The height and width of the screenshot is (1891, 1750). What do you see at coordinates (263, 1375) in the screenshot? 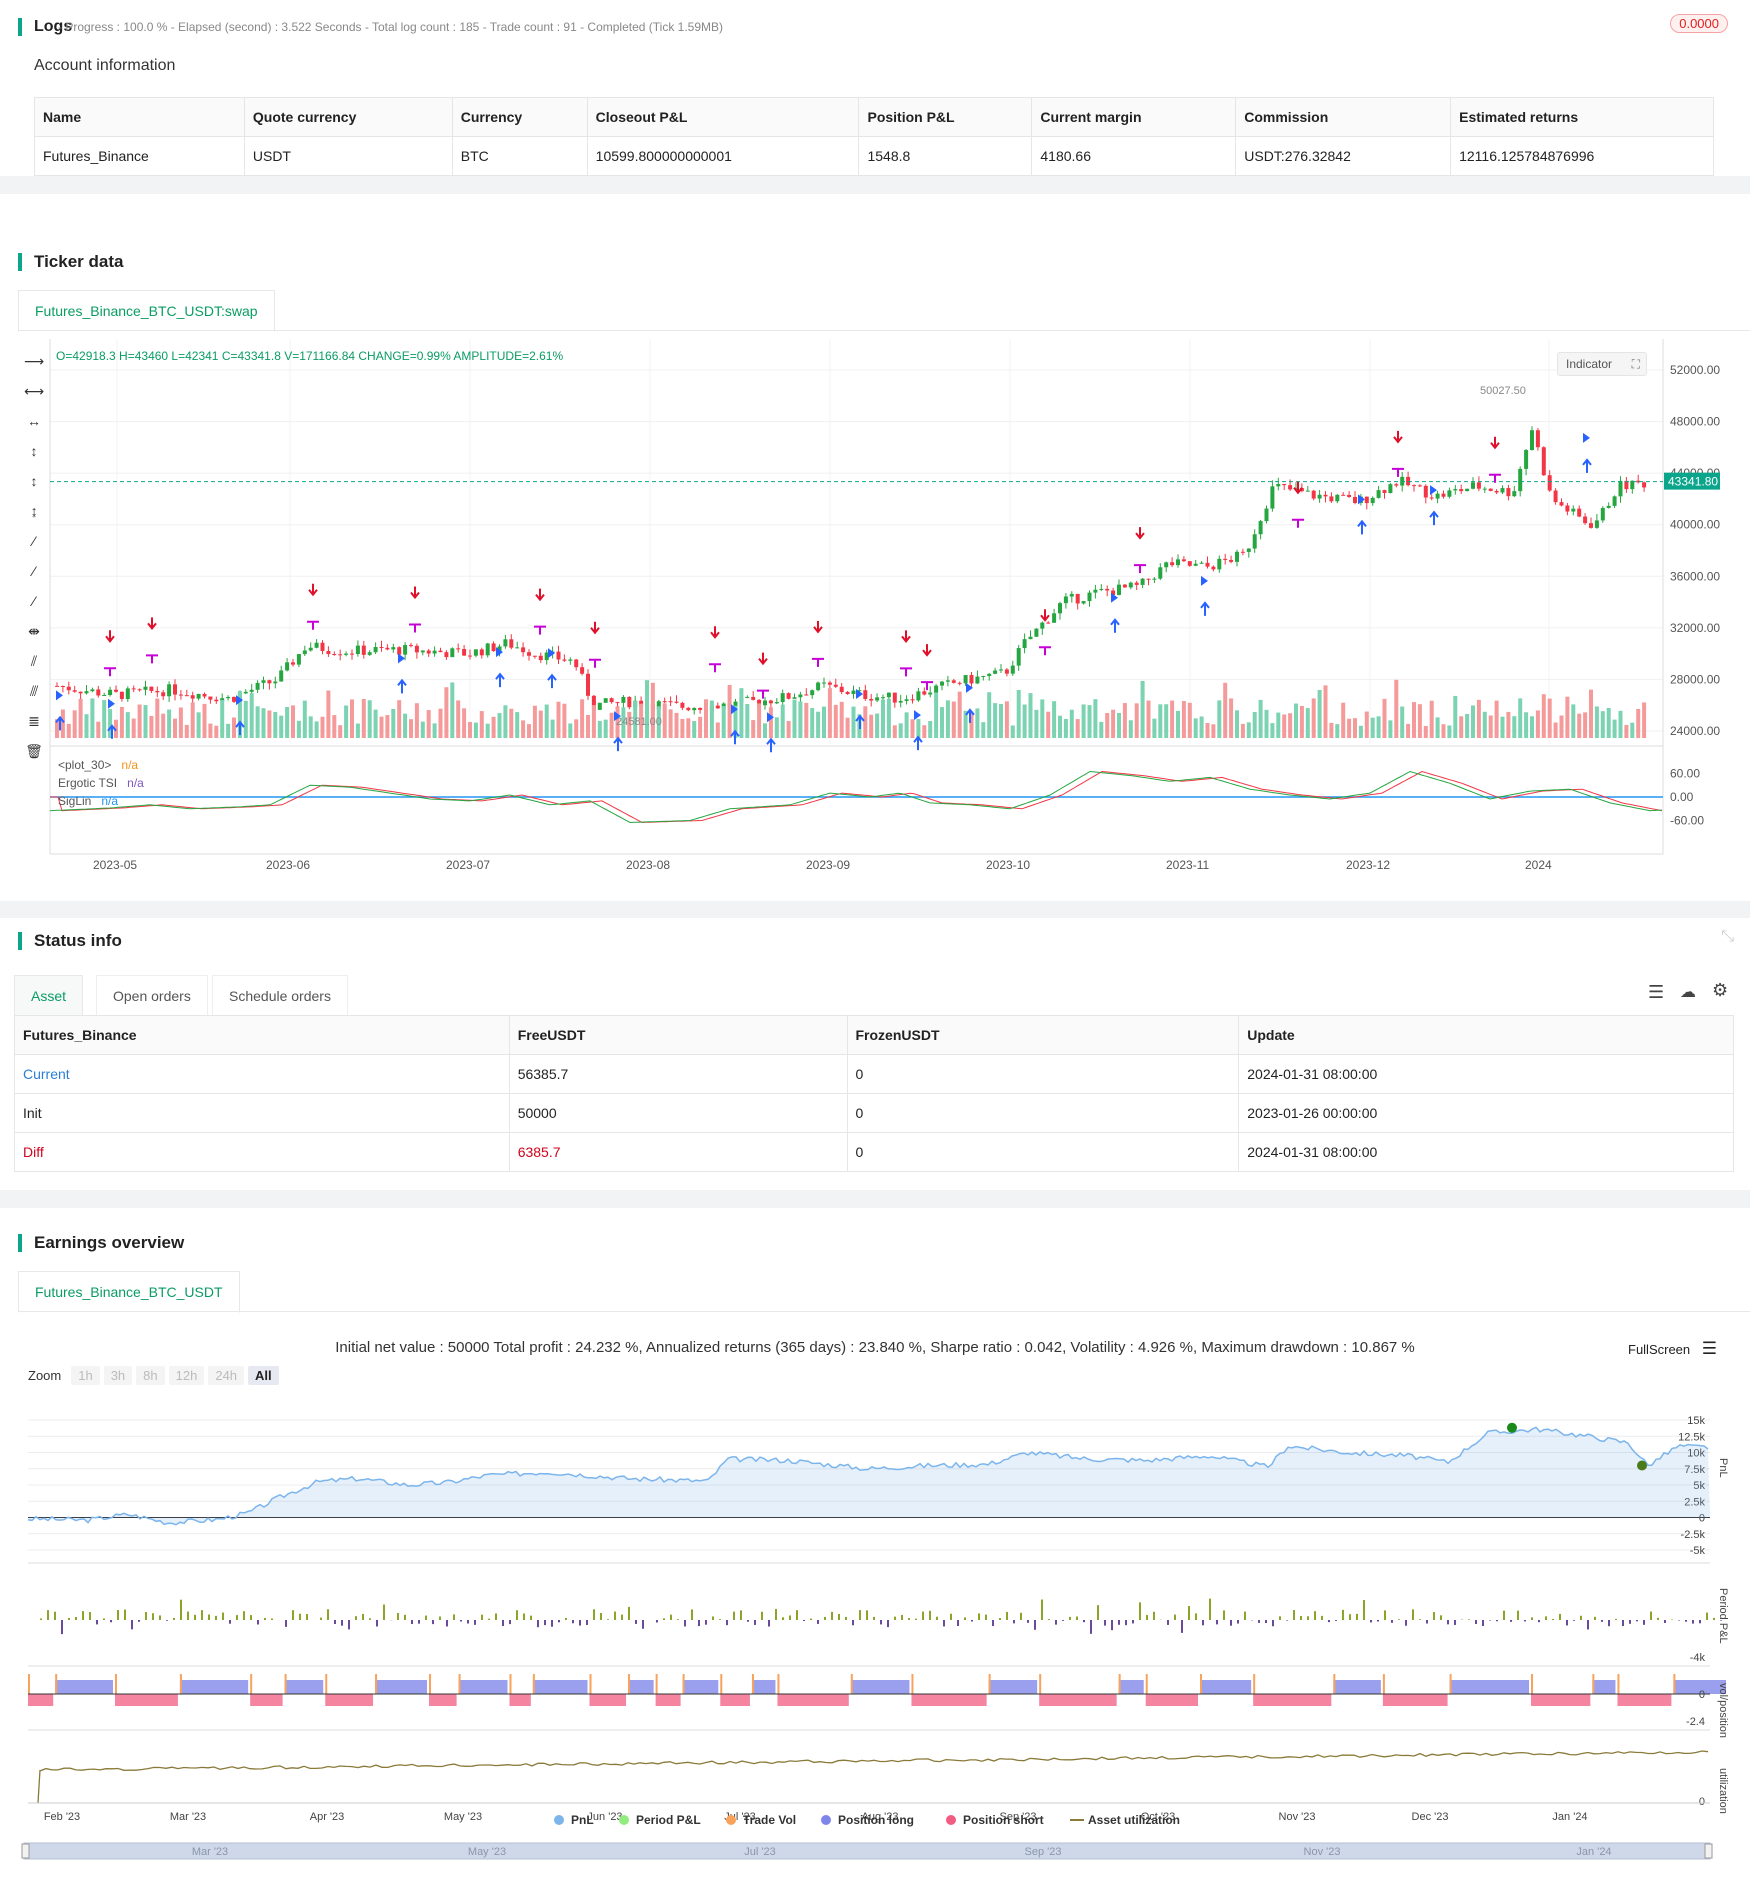
I see `zoom-button-All: All` at bounding box center [263, 1375].